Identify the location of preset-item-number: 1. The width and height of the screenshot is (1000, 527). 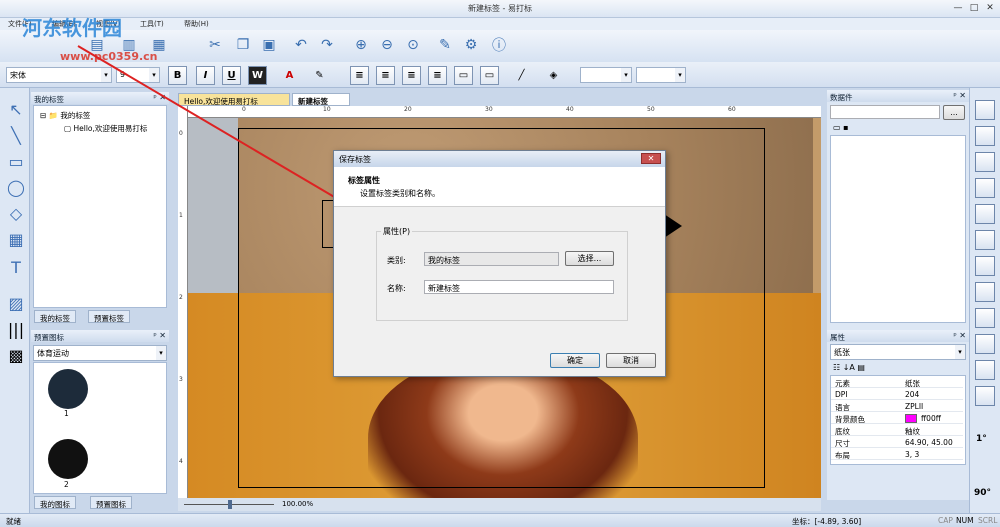
(66, 413).